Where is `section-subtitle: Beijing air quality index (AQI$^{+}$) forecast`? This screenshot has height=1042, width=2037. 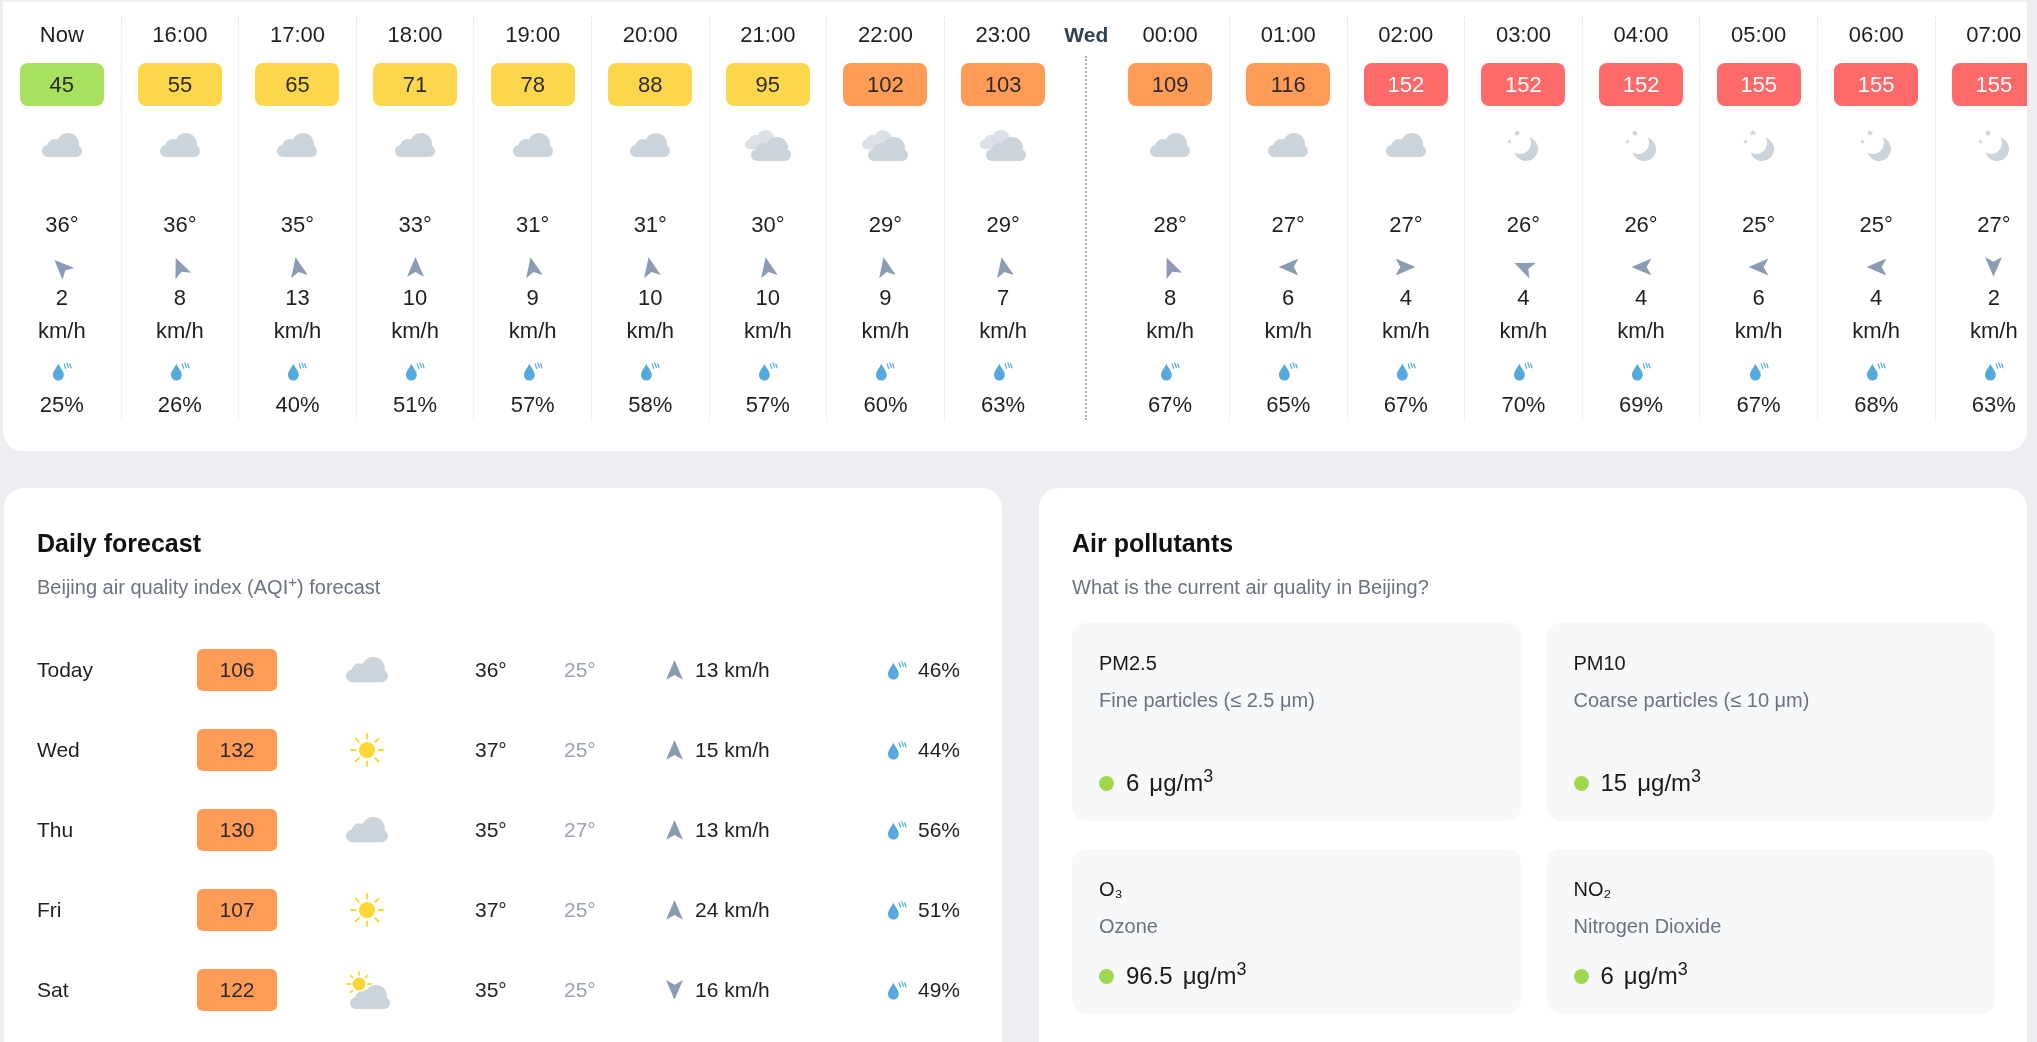
section-subtitle: Beijing air quality index (AQI$^{+}$) forecast is located at coordinates (209, 586).